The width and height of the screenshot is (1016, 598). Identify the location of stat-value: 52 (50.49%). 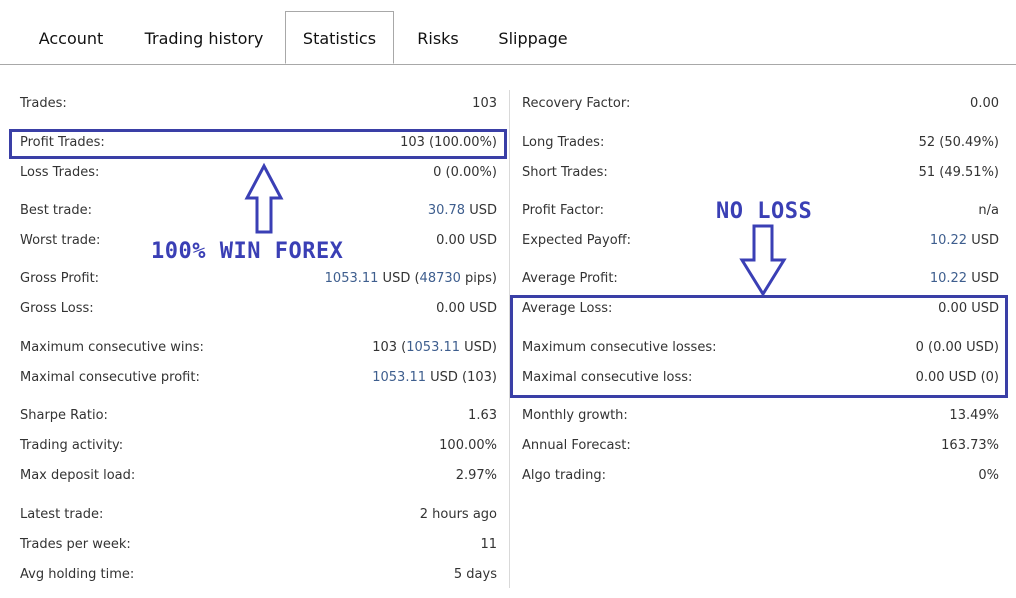
(958, 142).